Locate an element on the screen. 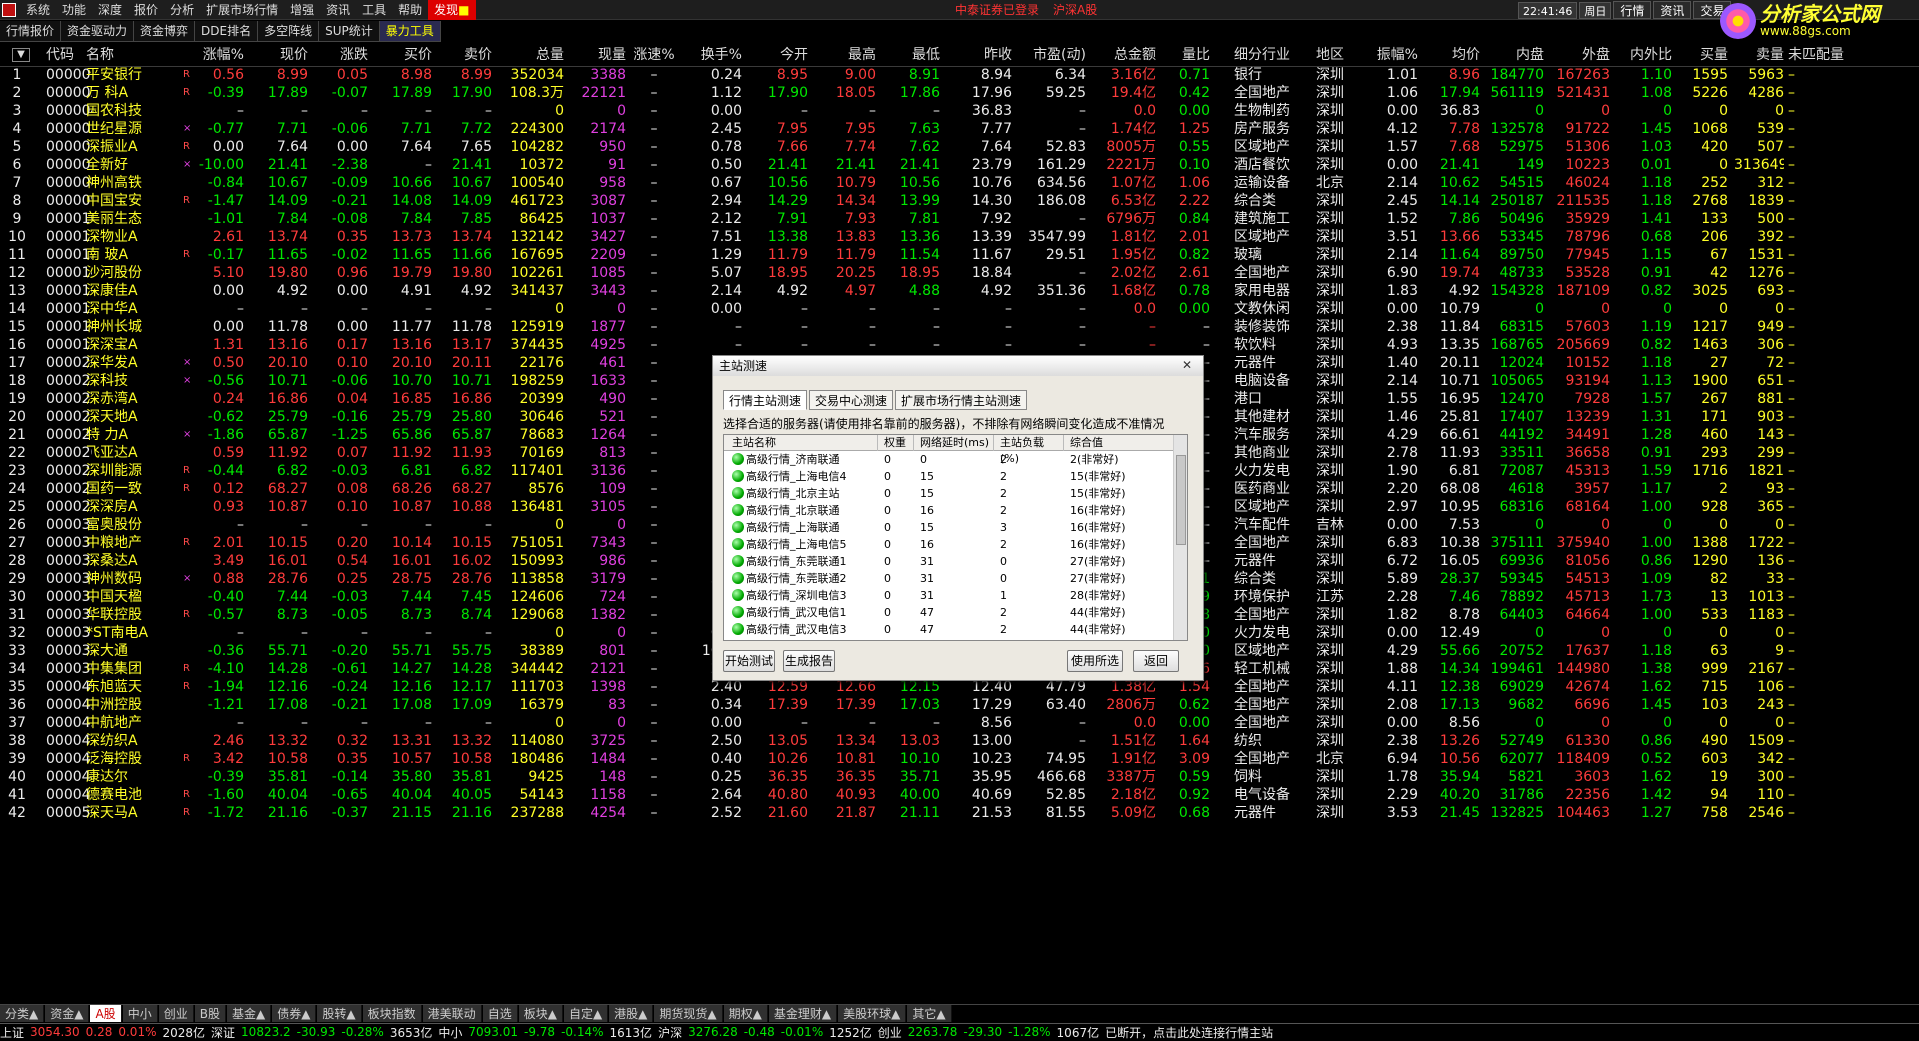 This screenshot has width=1919, height=1041. use-selected-button: 使用所选 is located at coordinates (1095, 661).